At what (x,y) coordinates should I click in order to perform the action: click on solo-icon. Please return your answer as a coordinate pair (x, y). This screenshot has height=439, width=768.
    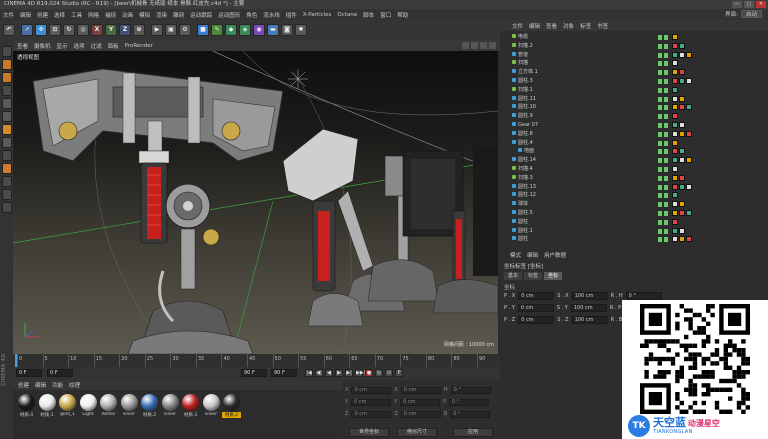
    Looking at the image, I should click on (6, 194).